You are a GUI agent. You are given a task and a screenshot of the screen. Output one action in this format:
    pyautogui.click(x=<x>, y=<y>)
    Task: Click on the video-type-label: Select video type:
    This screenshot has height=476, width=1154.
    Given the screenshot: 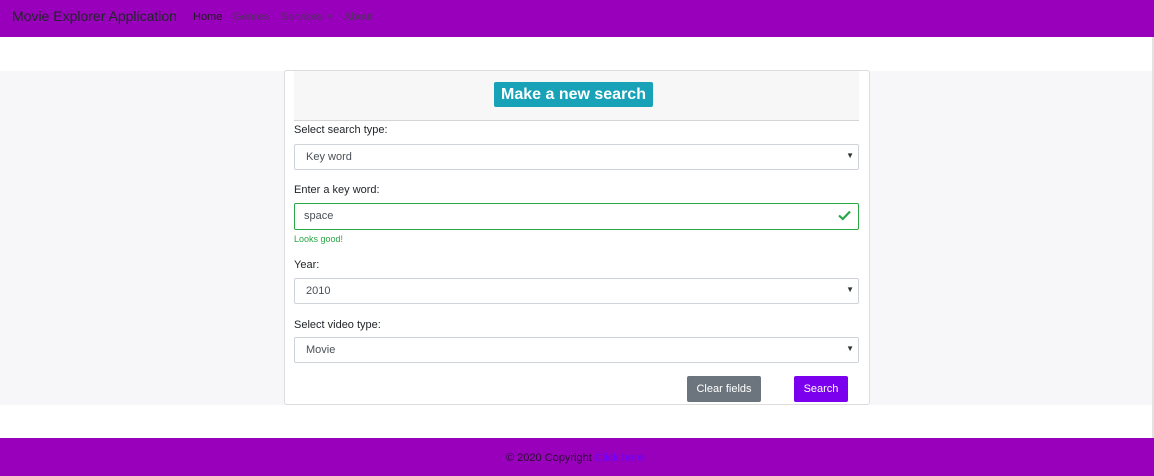 What is the action you would take?
    pyautogui.click(x=337, y=325)
    